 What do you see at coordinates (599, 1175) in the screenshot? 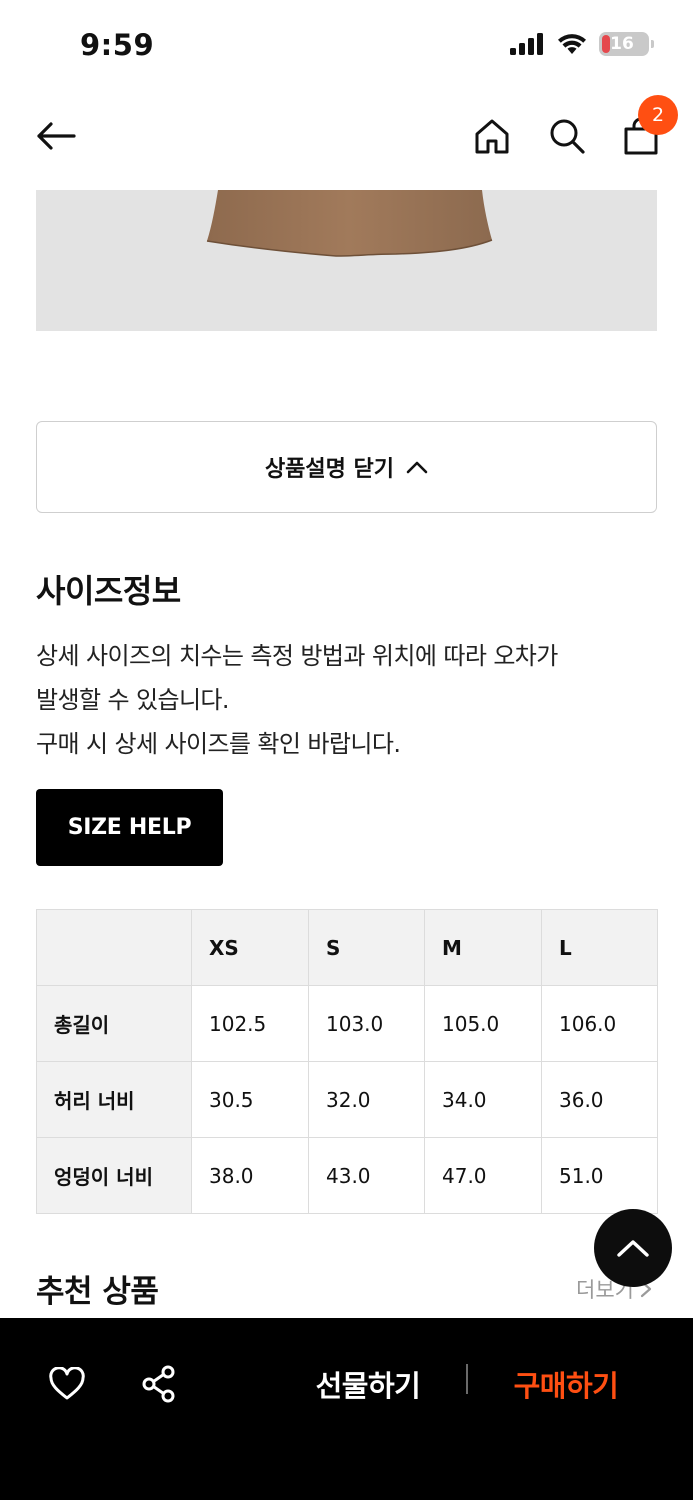
I see `measurement-value: 51.0` at bounding box center [599, 1175].